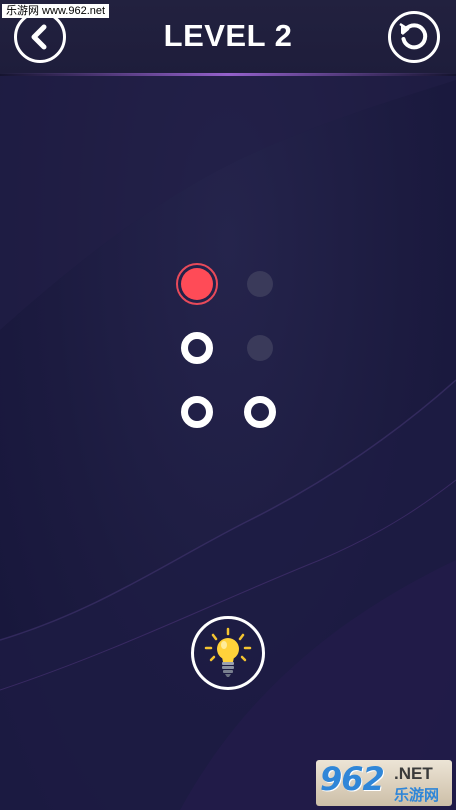  Describe the element at coordinates (352, 779) in the screenshot. I see `watermark-logo-number: 962` at that location.